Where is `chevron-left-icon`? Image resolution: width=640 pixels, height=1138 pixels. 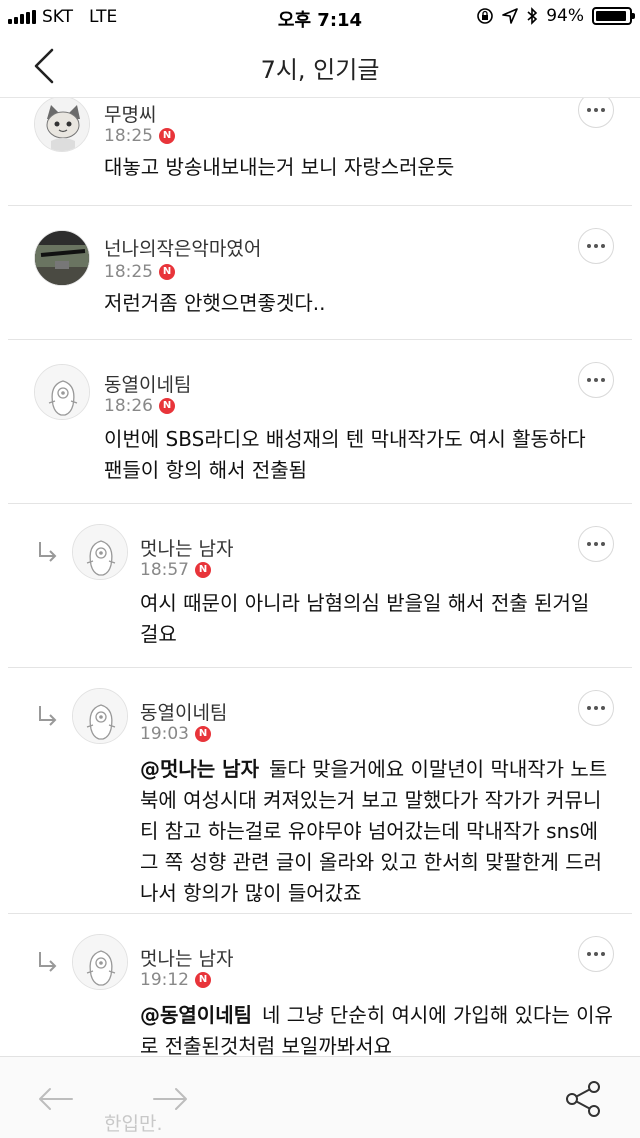
chevron-left-icon is located at coordinates (46, 66).